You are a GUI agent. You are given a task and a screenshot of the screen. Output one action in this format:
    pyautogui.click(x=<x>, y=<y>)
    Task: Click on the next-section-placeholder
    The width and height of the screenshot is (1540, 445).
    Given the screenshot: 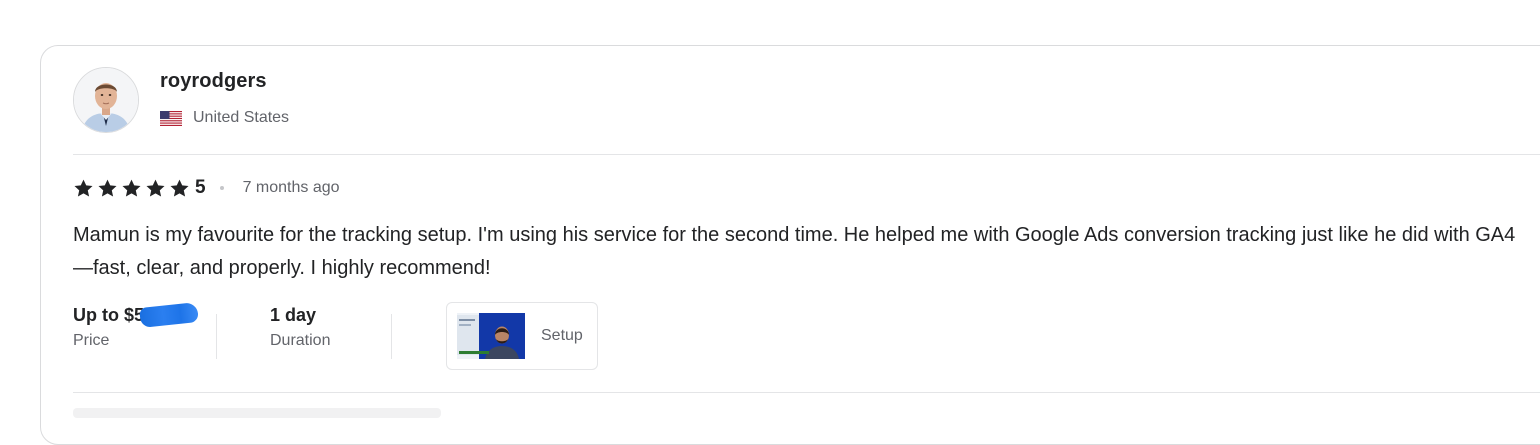 What is the action you would take?
    pyautogui.click(x=257, y=413)
    